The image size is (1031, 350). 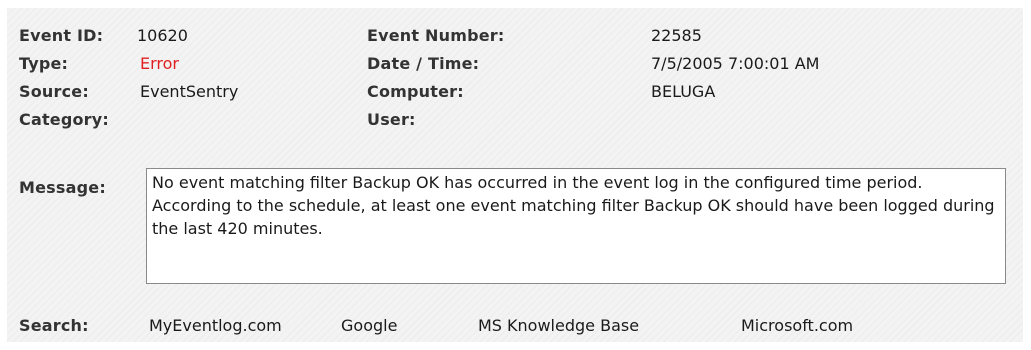 What do you see at coordinates (162, 35) in the screenshot?
I see `event-id-value: 10620` at bounding box center [162, 35].